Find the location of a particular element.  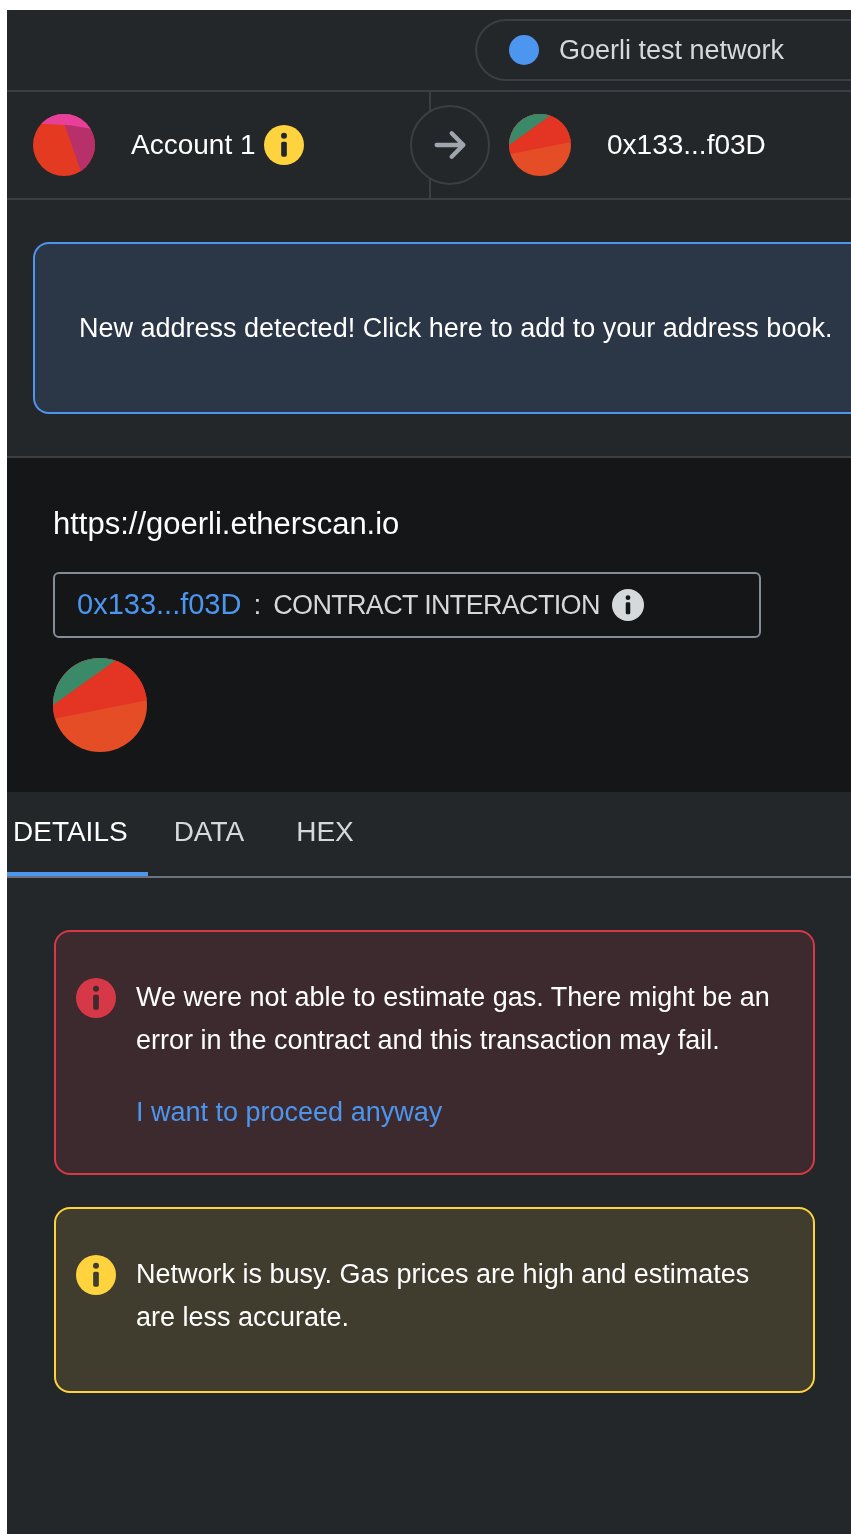

tab: DATA is located at coordinates (209, 834).